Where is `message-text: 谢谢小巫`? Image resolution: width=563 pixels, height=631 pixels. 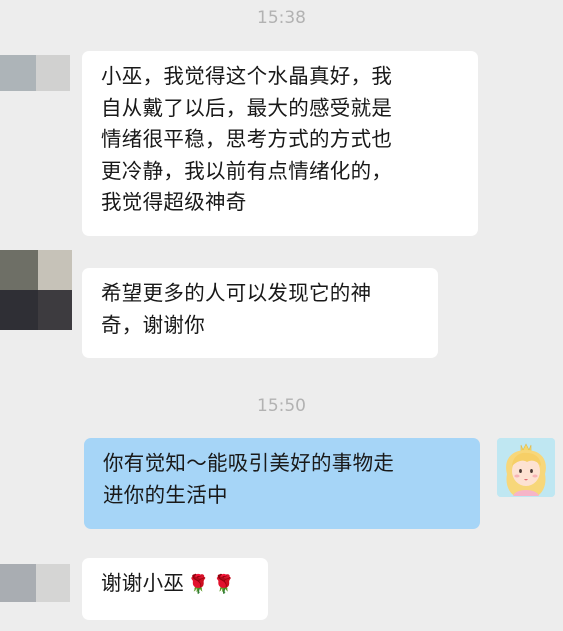 message-text: 谢谢小巫 is located at coordinates (143, 583).